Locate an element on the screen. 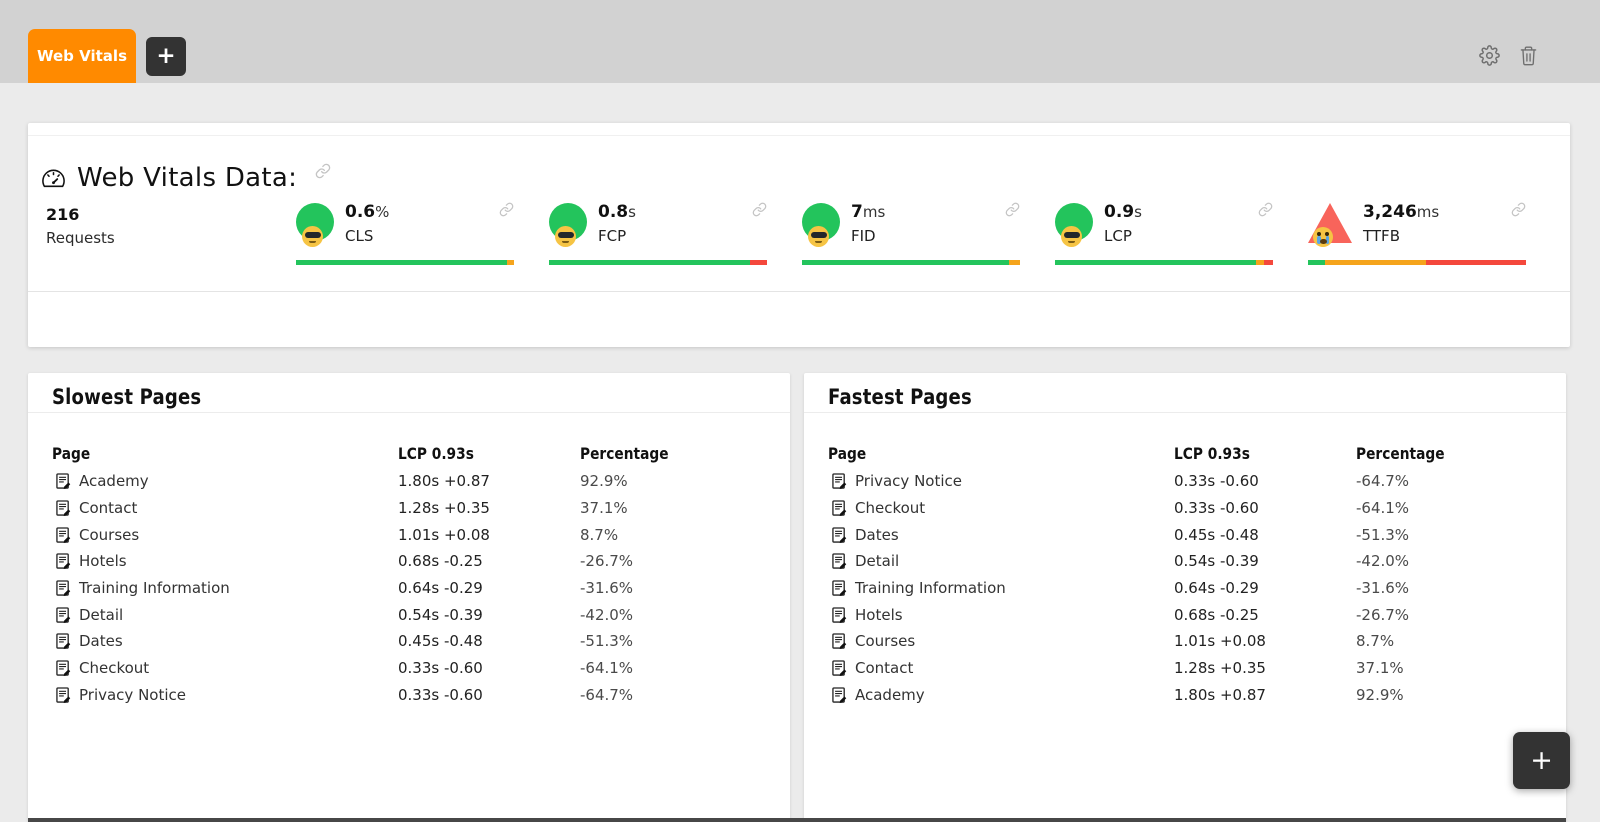  metric-texts: 0.9s LCP is located at coordinates (1123, 223).